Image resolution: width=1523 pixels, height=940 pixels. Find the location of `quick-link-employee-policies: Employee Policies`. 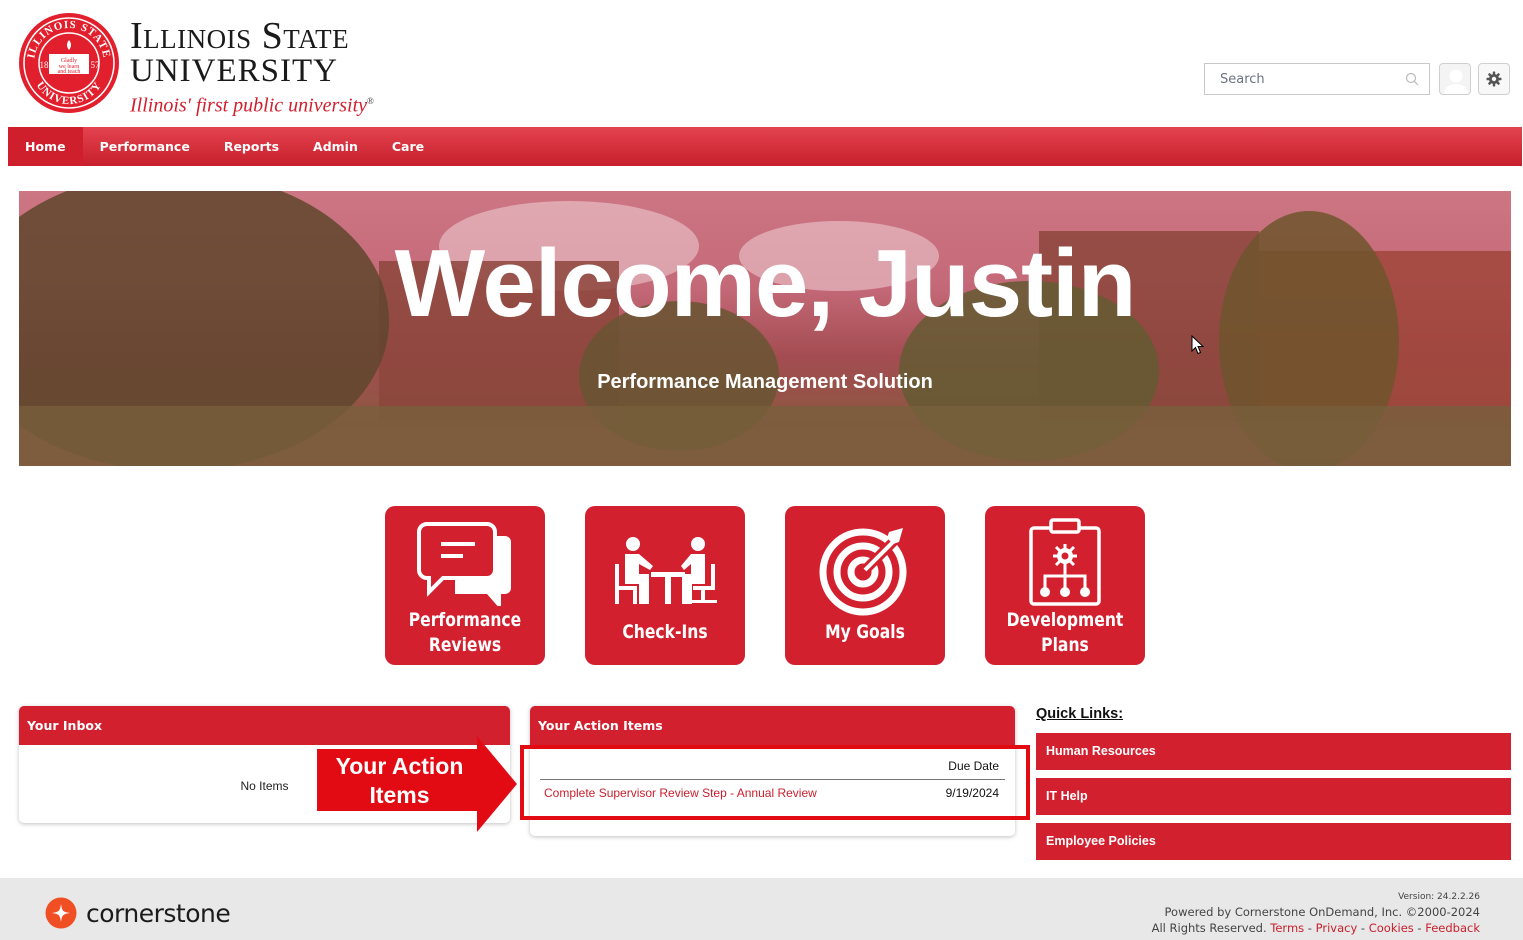

quick-link-employee-policies: Employee Policies is located at coordinates (1273, 841).